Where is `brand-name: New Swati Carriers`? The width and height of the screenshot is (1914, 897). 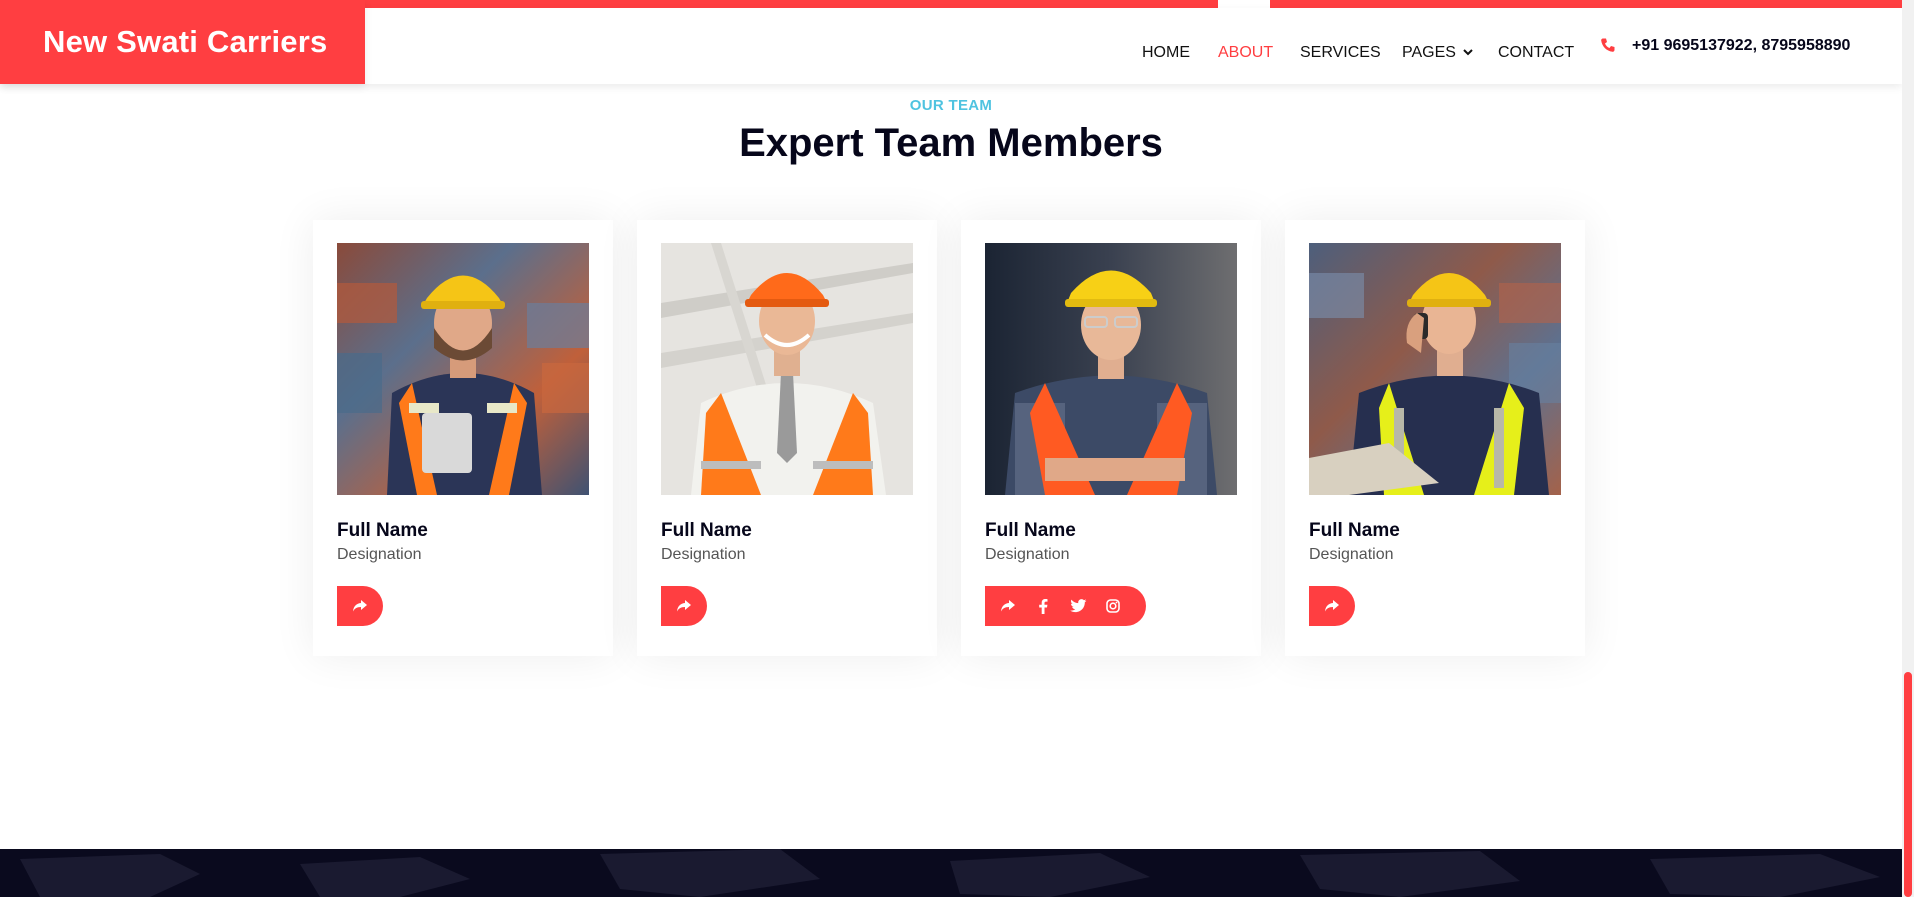 brand-name: New Swati Carriers is located at coordinates (185, 41).